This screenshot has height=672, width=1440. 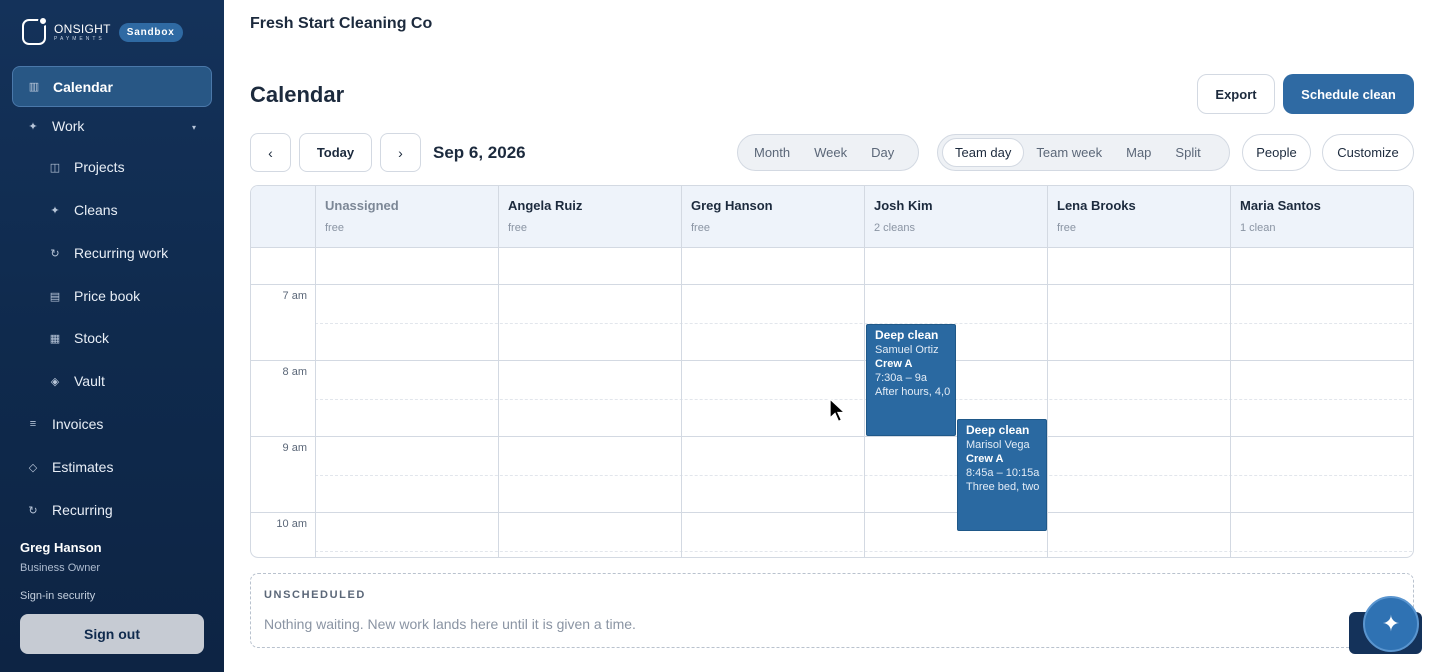 I want to click on diamond-icon: ◈, so click(x=55, y=381).